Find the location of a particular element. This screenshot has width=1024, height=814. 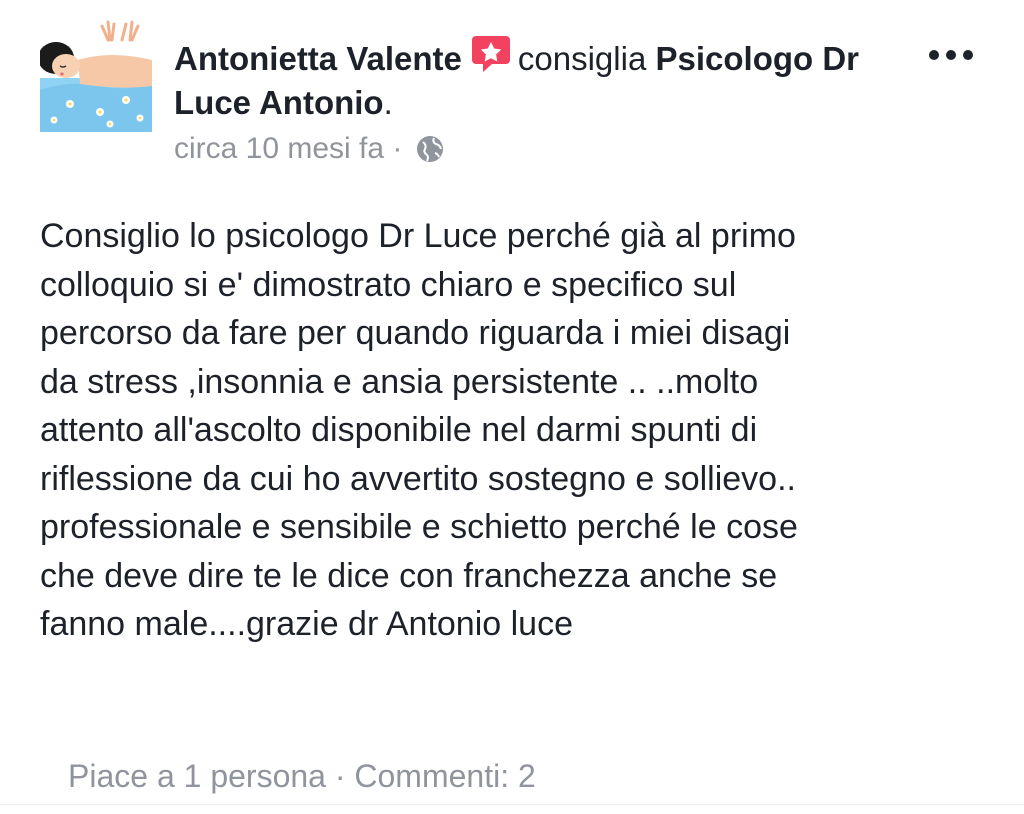

post-footer: Piace a 1 persona · Commenti: 2 is located at coordinates (302, 776).